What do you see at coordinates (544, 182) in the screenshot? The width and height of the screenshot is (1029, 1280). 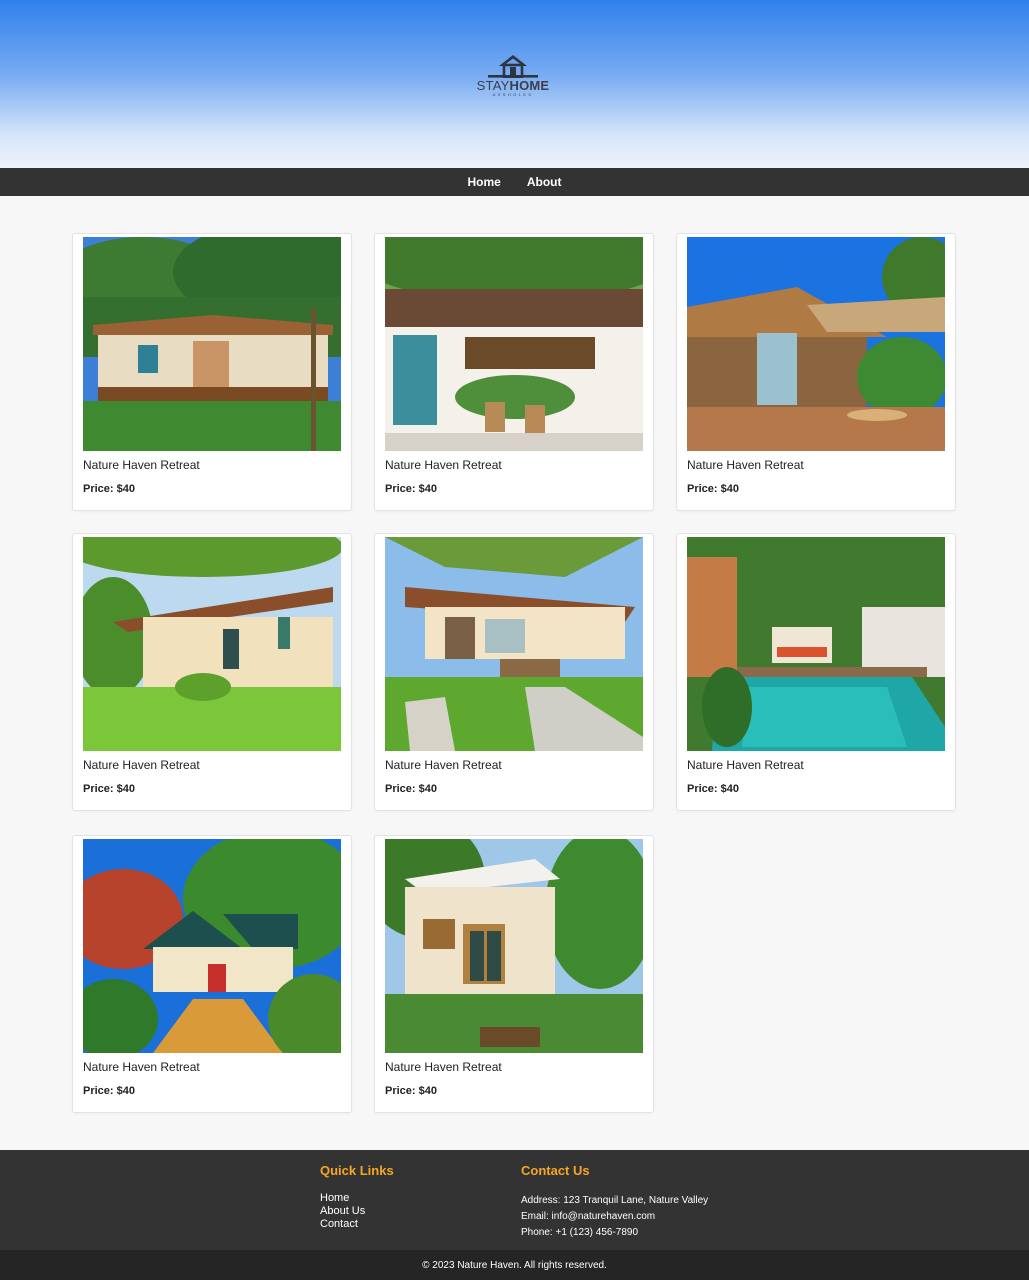 I see `nav-link-about: About` at bounding box center [544, 182].